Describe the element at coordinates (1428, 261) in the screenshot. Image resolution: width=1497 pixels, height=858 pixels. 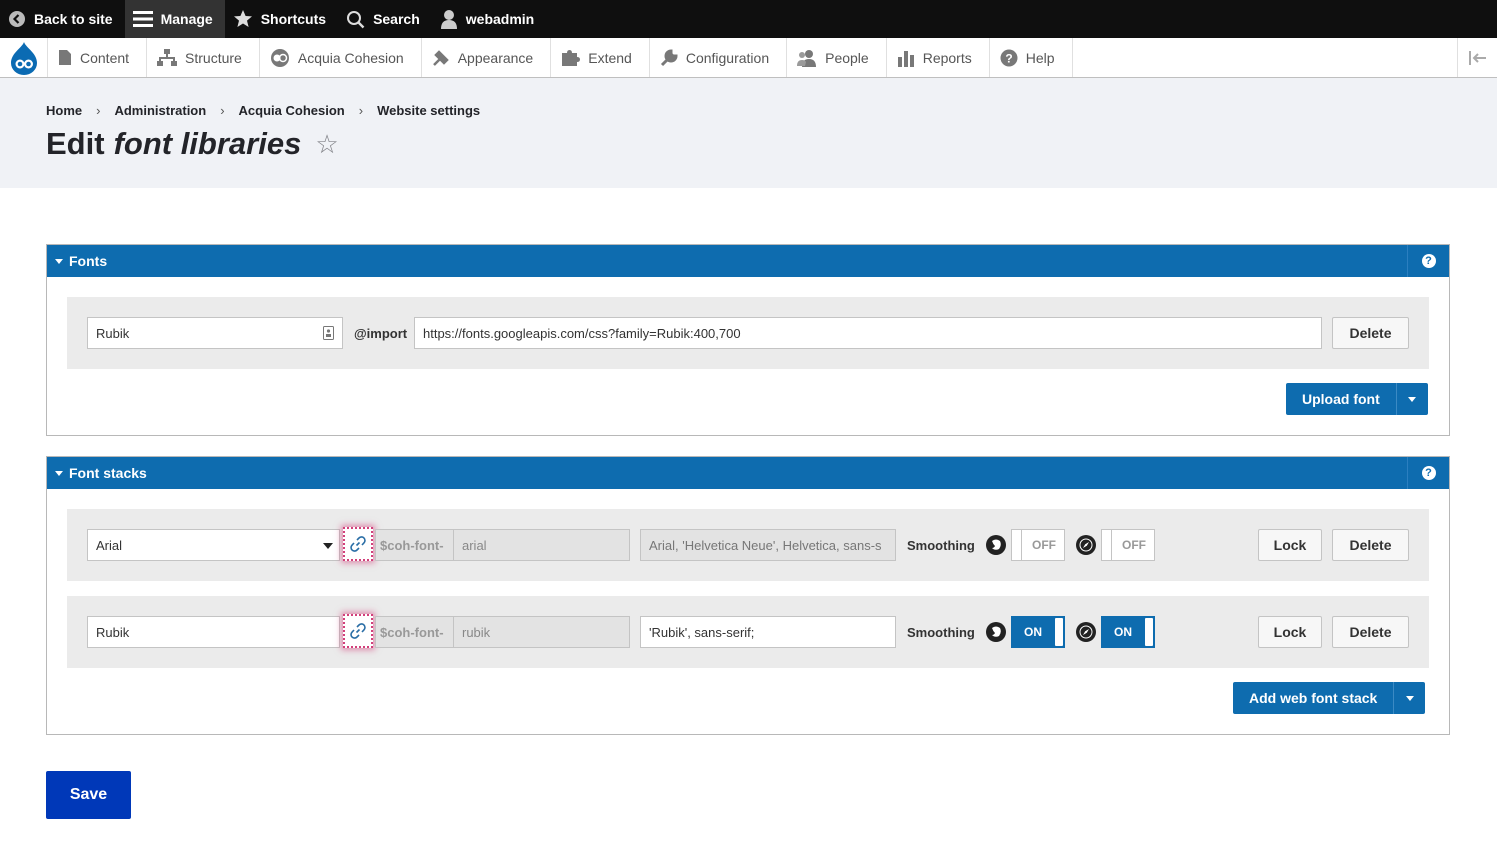
I see `fonts-help-button: ?` at that location.